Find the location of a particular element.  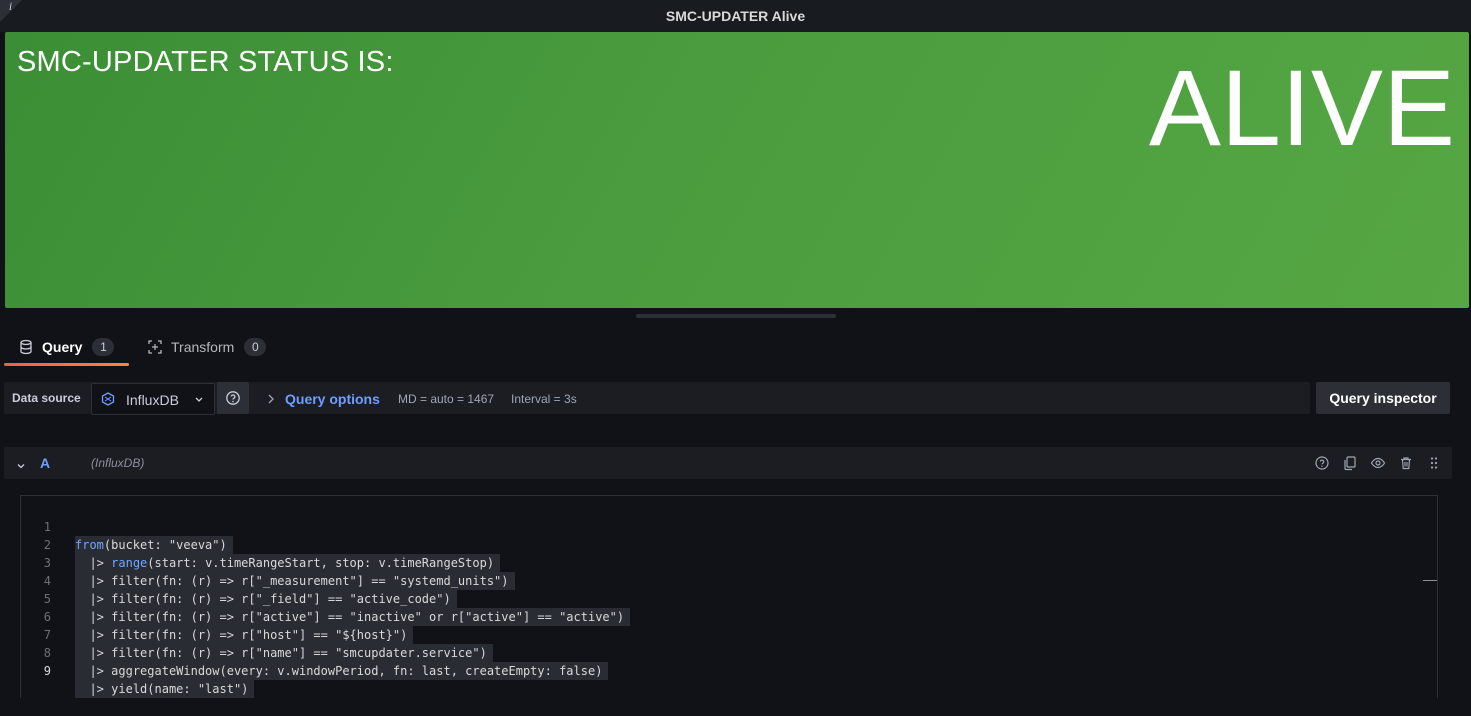

code-line: 1 from(bucket: "veeva") is located at coordinates (721, 527).